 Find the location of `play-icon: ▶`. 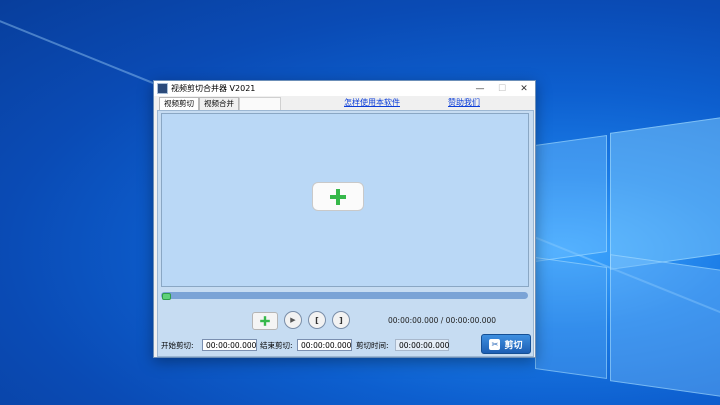

play-icon: ▶ is located at coordinates (293, 320).